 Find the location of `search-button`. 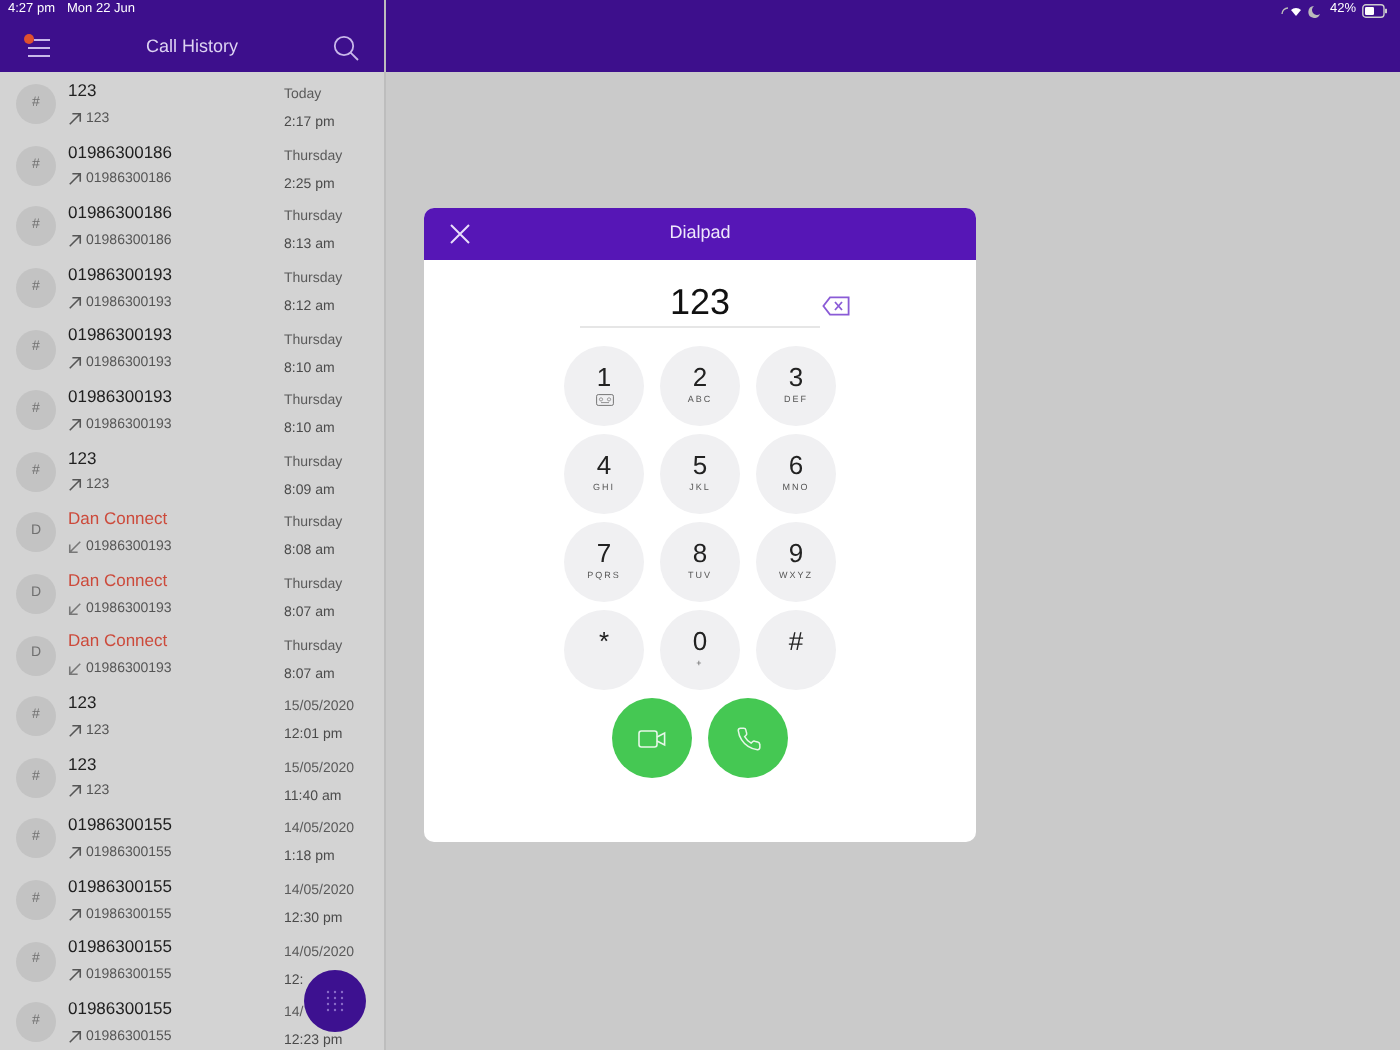

search-button is located at coordinates (345, 47).